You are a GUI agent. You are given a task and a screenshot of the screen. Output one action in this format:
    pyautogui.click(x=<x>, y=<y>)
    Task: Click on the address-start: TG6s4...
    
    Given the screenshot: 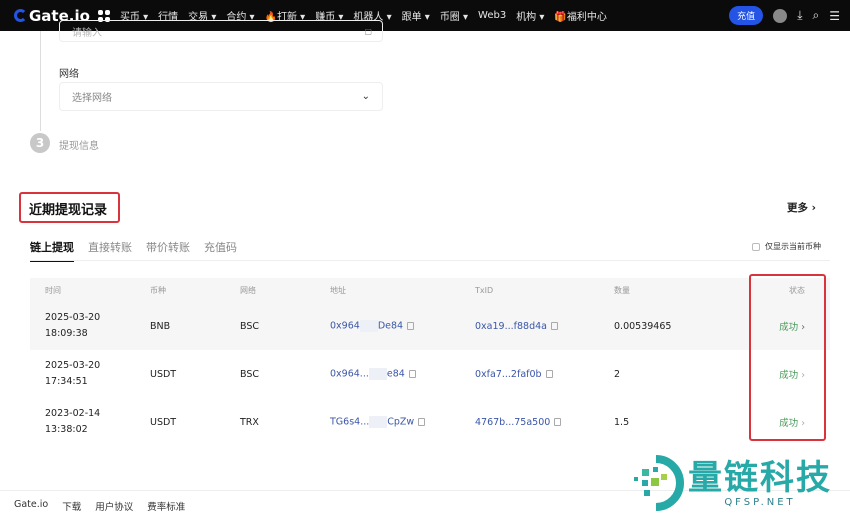 What is the action you would take?
    pyautogui.click(x=350, y=422)
    